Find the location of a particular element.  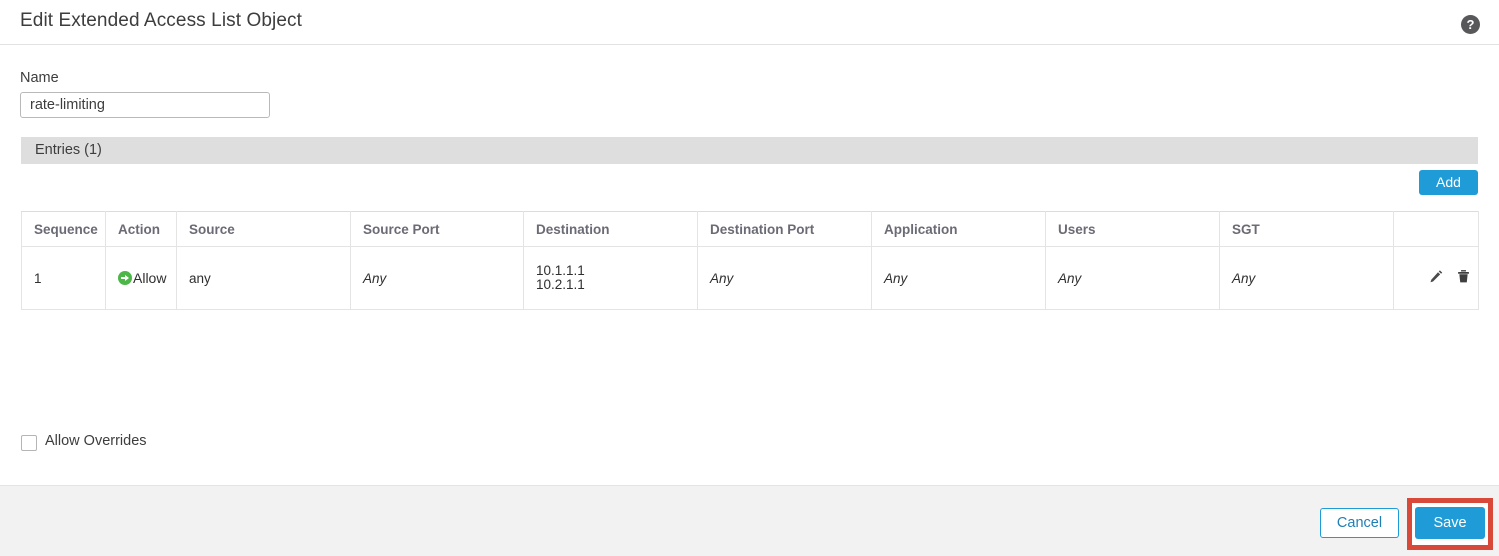

help-circle-icon: ? is located at coordinates (1470, 24).